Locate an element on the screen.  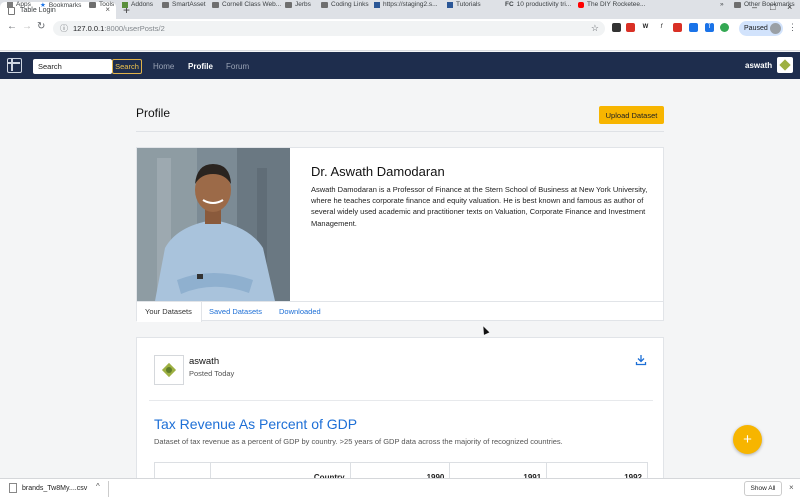
other-bookmarks: Other Bookmarks is located at coordinates (764, 4).